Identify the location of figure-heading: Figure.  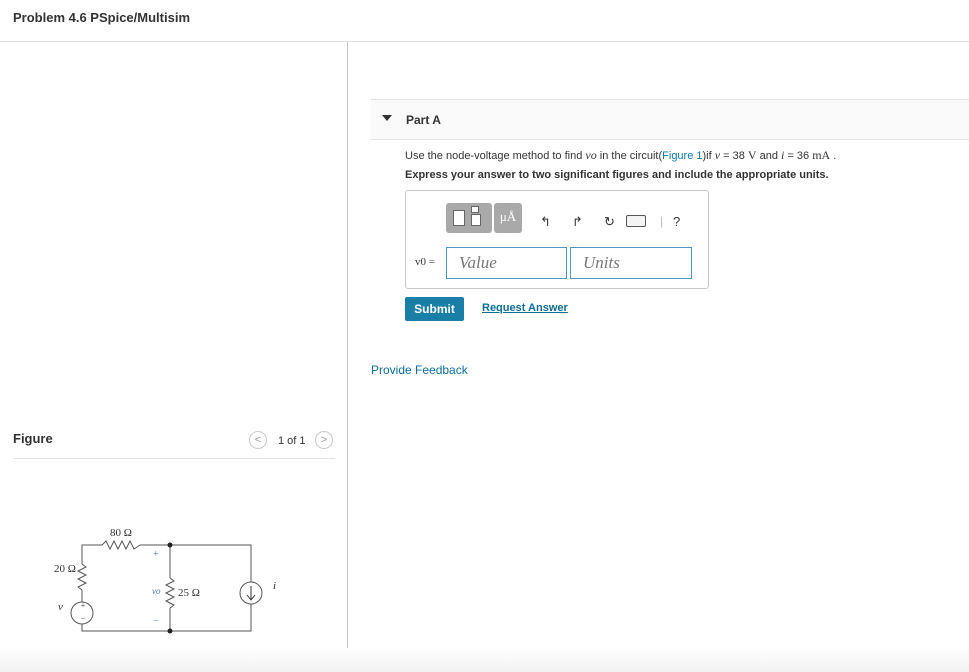
(33, 438).